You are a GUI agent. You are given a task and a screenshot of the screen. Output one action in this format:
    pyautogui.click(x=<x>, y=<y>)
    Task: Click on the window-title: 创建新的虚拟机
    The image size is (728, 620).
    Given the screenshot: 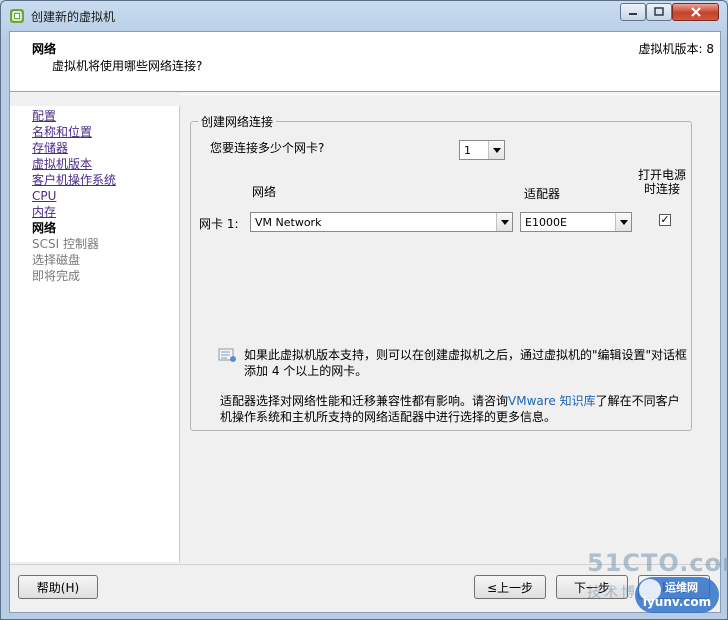 What is the action you would take?
    pyautogui.click(x=73, y=17)
    